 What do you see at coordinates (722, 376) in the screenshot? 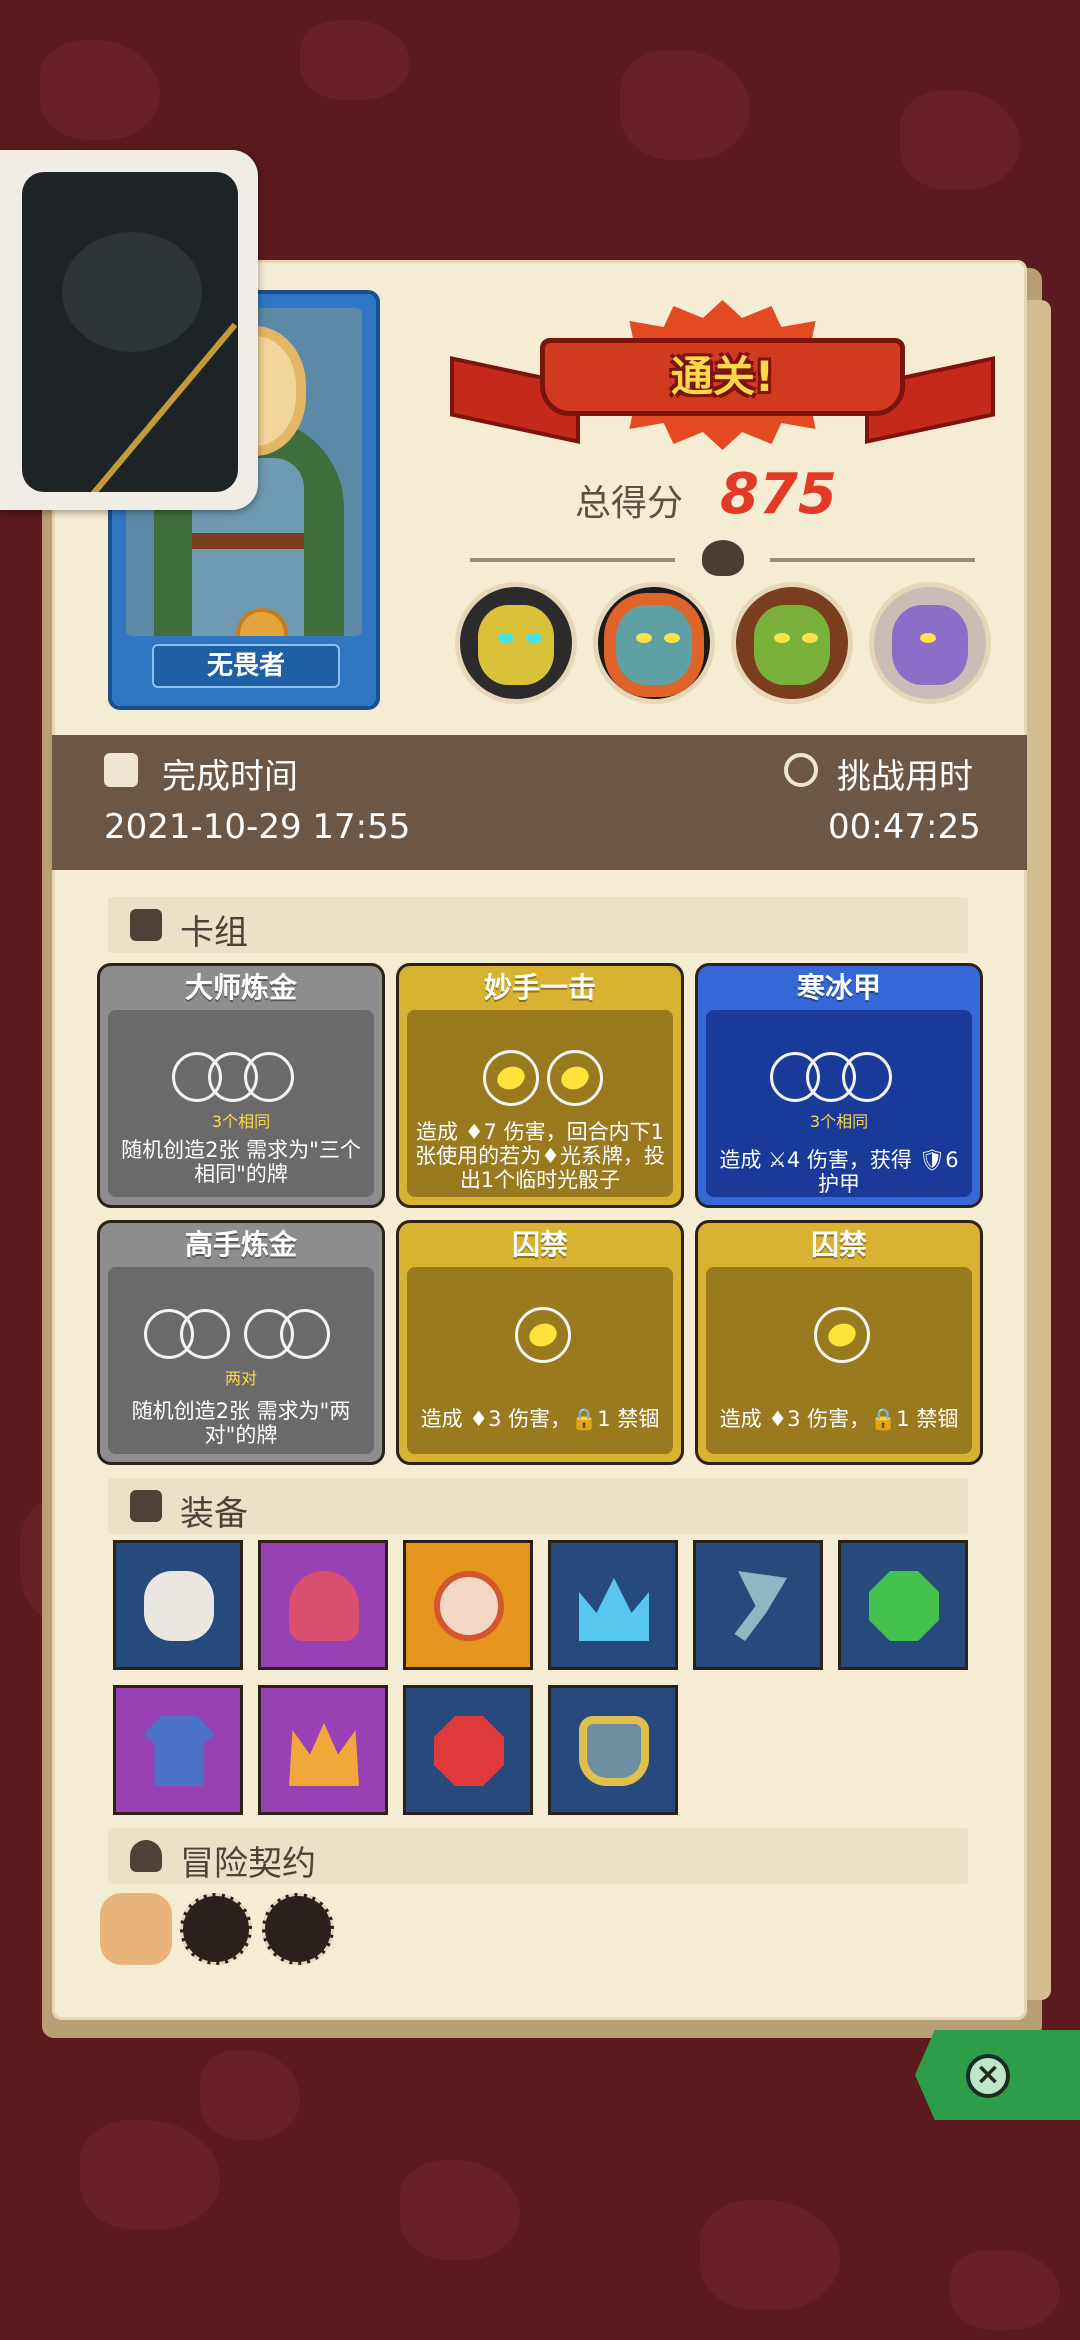
I see `victory-title: 通关!` at bounding box center [722, 376].